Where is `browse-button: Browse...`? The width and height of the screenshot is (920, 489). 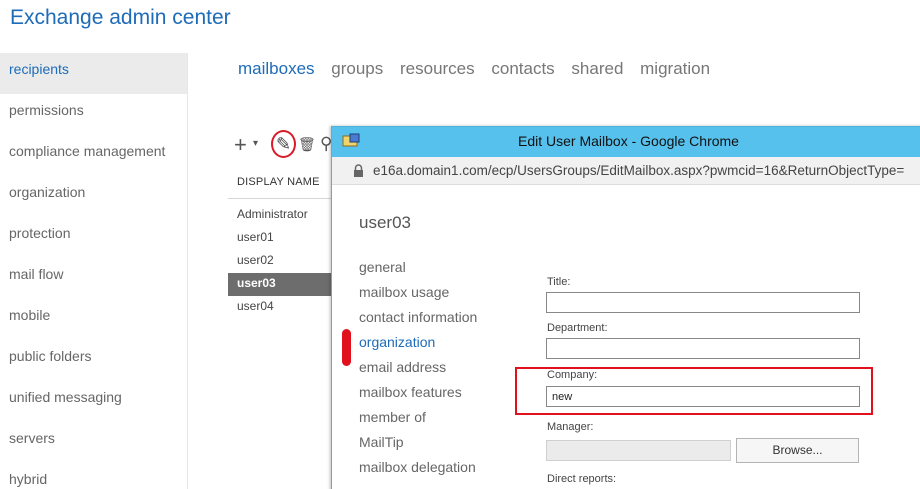 browse-button: Browse... is located at coordinates (797, 450).